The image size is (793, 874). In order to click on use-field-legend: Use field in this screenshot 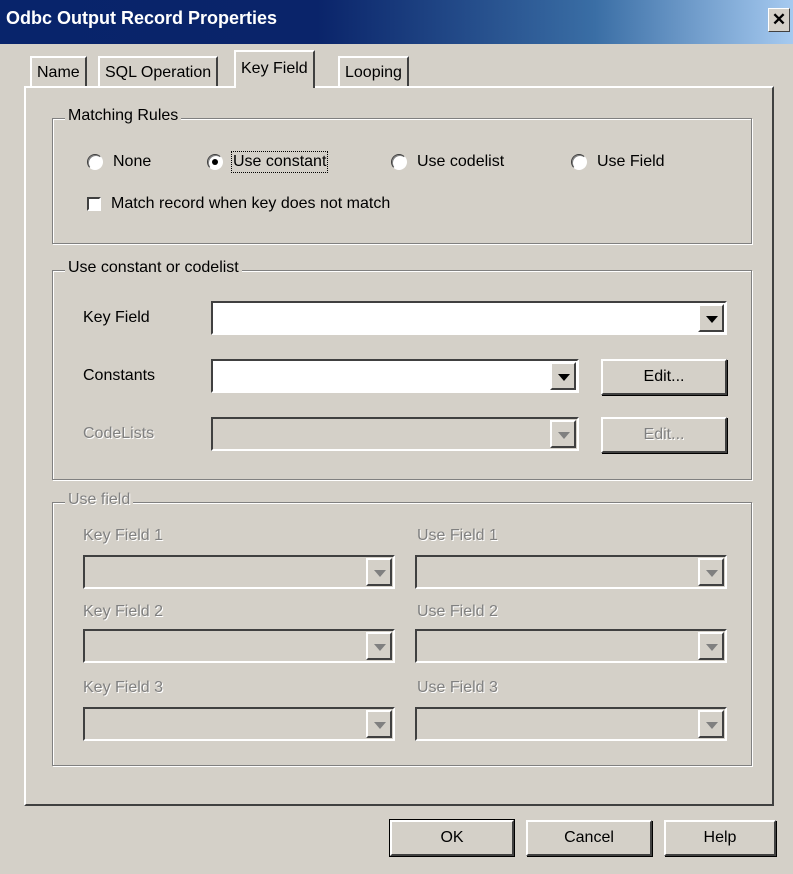, I will do `click(99, 500)`.